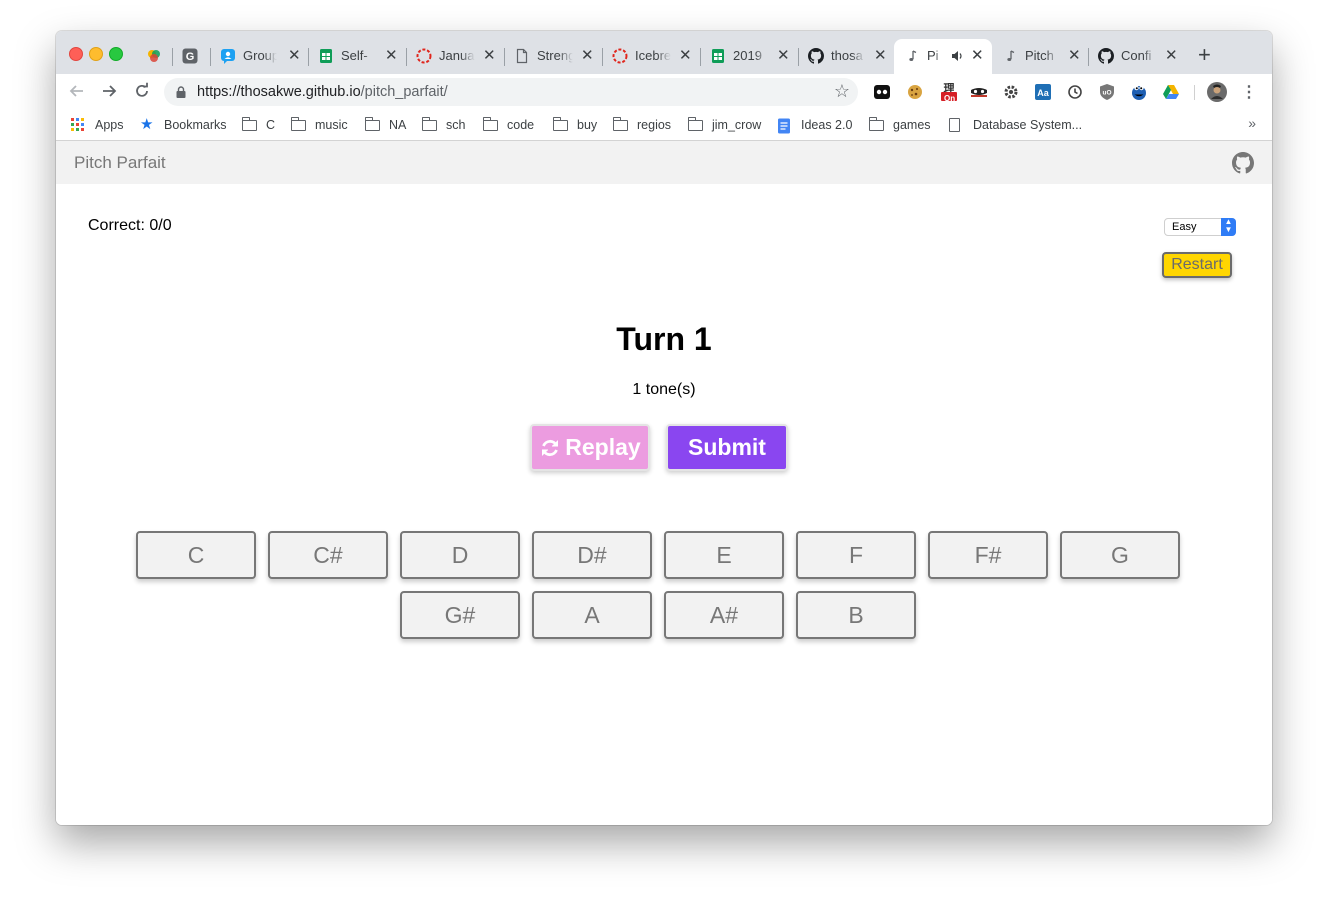 The width and height of the screenshot is (1328, 905). What do you see at coordinates (120, 163) in the screenshot?
I see `brand-link: Pitch Parfait` at bounding box center [120, 163].